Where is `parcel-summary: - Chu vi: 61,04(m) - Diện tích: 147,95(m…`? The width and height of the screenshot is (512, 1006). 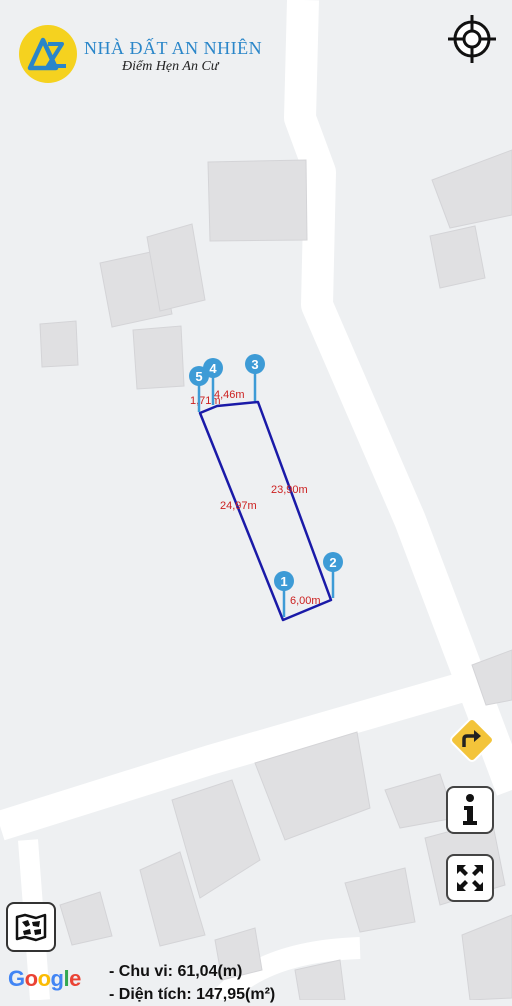 parcel-summary: - Chu vi: 61,04(m) - Diện tích: 147,95(m… is located at coordinates (192, 983).